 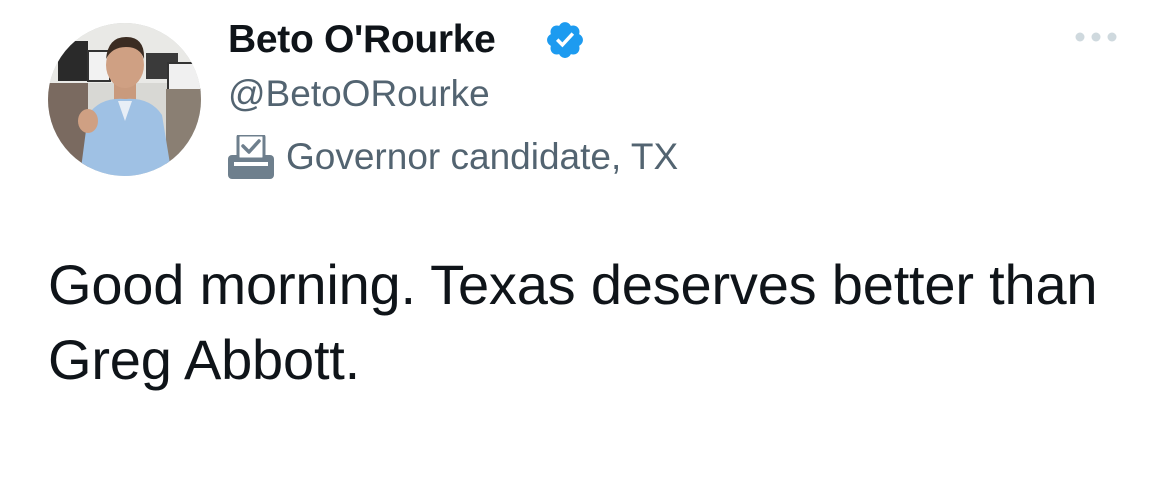 I want to click on author-display-name: Beto O'Rourke, so click(x=362, y=40).